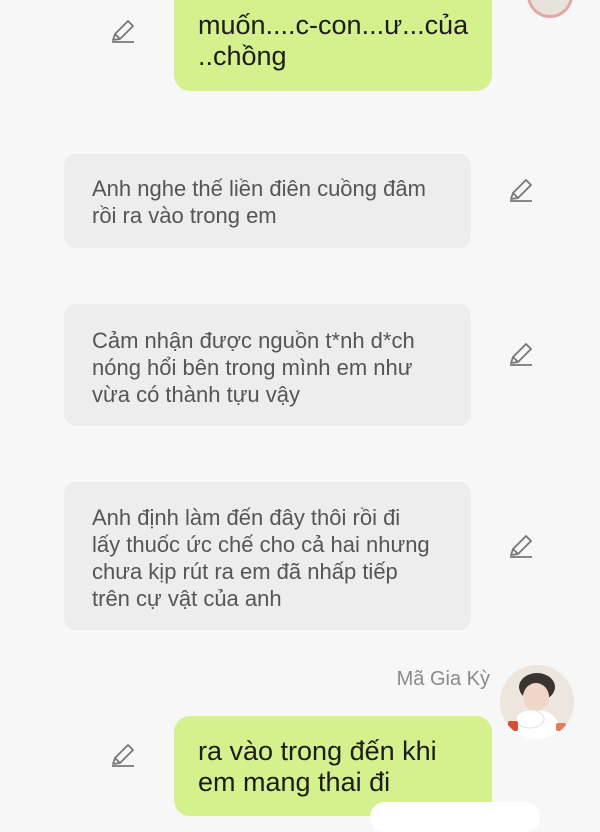  I want to click on message-line: lấy thuốc ức chế cho cả hai nhưng, so click(261, 544).